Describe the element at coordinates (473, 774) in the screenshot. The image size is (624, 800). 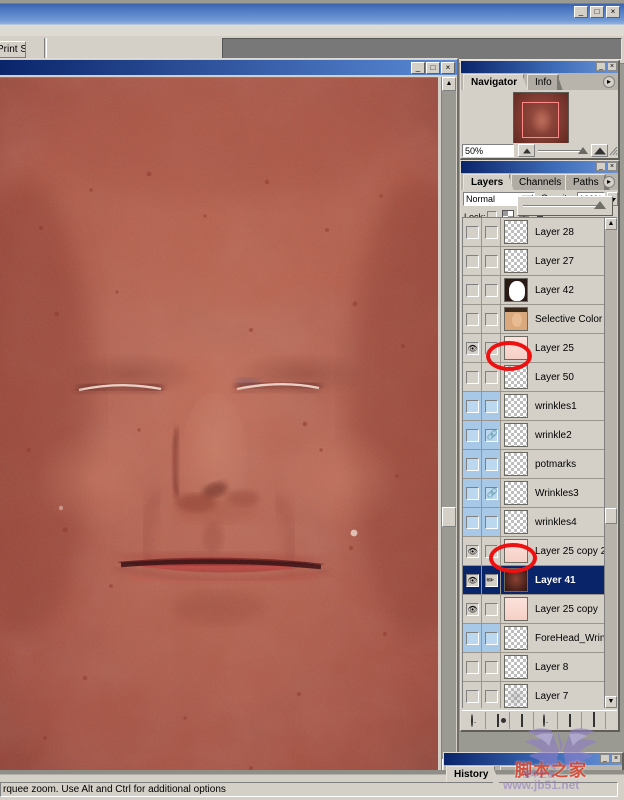
I see `tab-history: History` at that location.